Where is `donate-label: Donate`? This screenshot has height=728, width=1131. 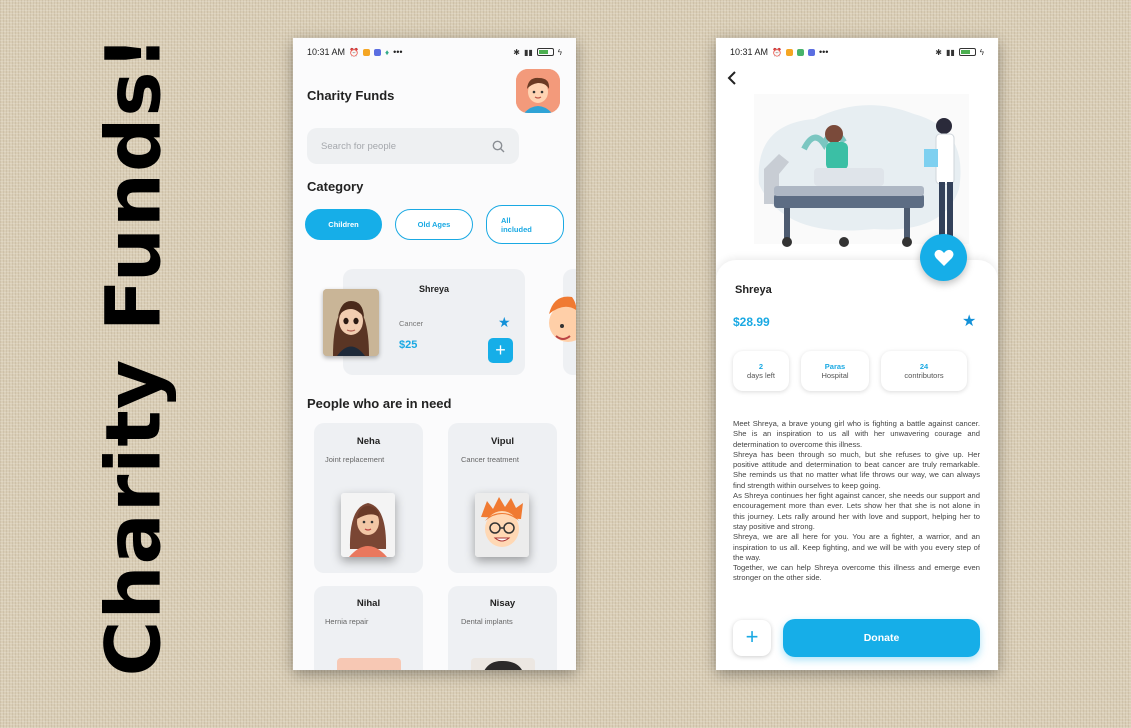
donate-label: Donate is located at coordinates (881, 638).